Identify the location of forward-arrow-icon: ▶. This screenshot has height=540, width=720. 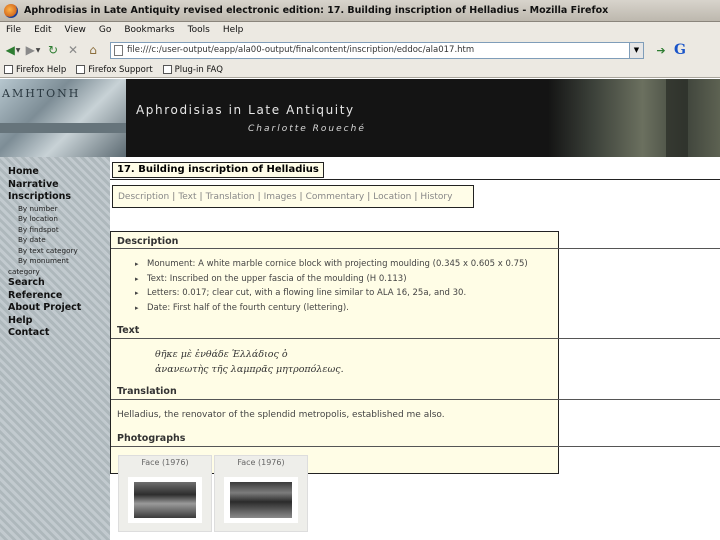
(30, 50).